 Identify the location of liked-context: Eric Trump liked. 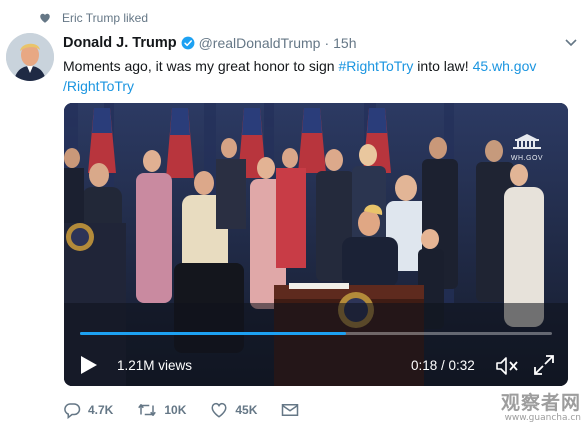
(93, 18).